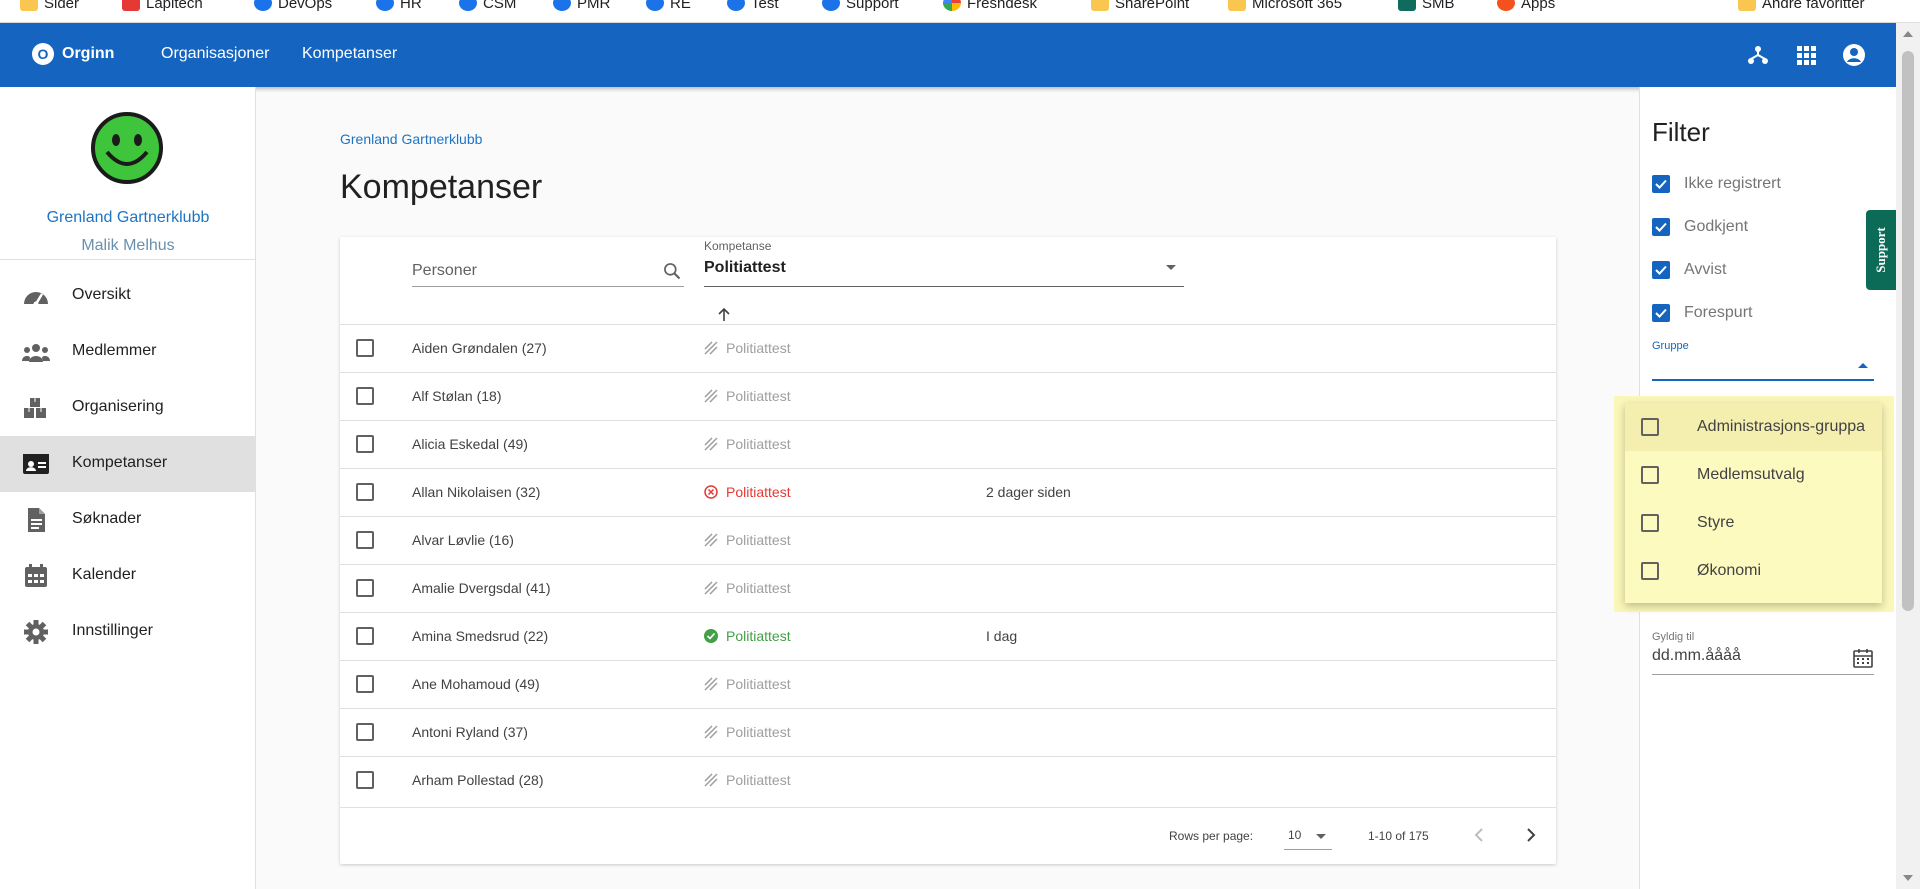 The height and width of the screenshot is (889, 1920). Describe the element at coordinates (1480, 835) in the screenshot. I see `previous-page-icon` at that location.